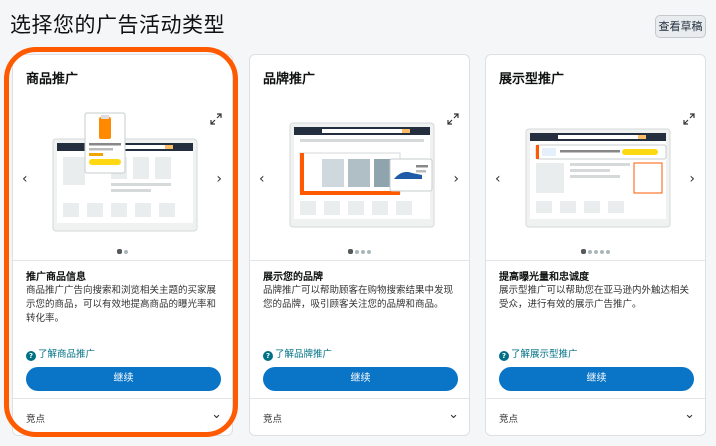 This screenshot has width=716, height=446. What do you see at coordinates (544, 277) in the screenshot?
I see `card-subtitle: 提高曝光量和忠诚度` at bounding box center [544, 277].